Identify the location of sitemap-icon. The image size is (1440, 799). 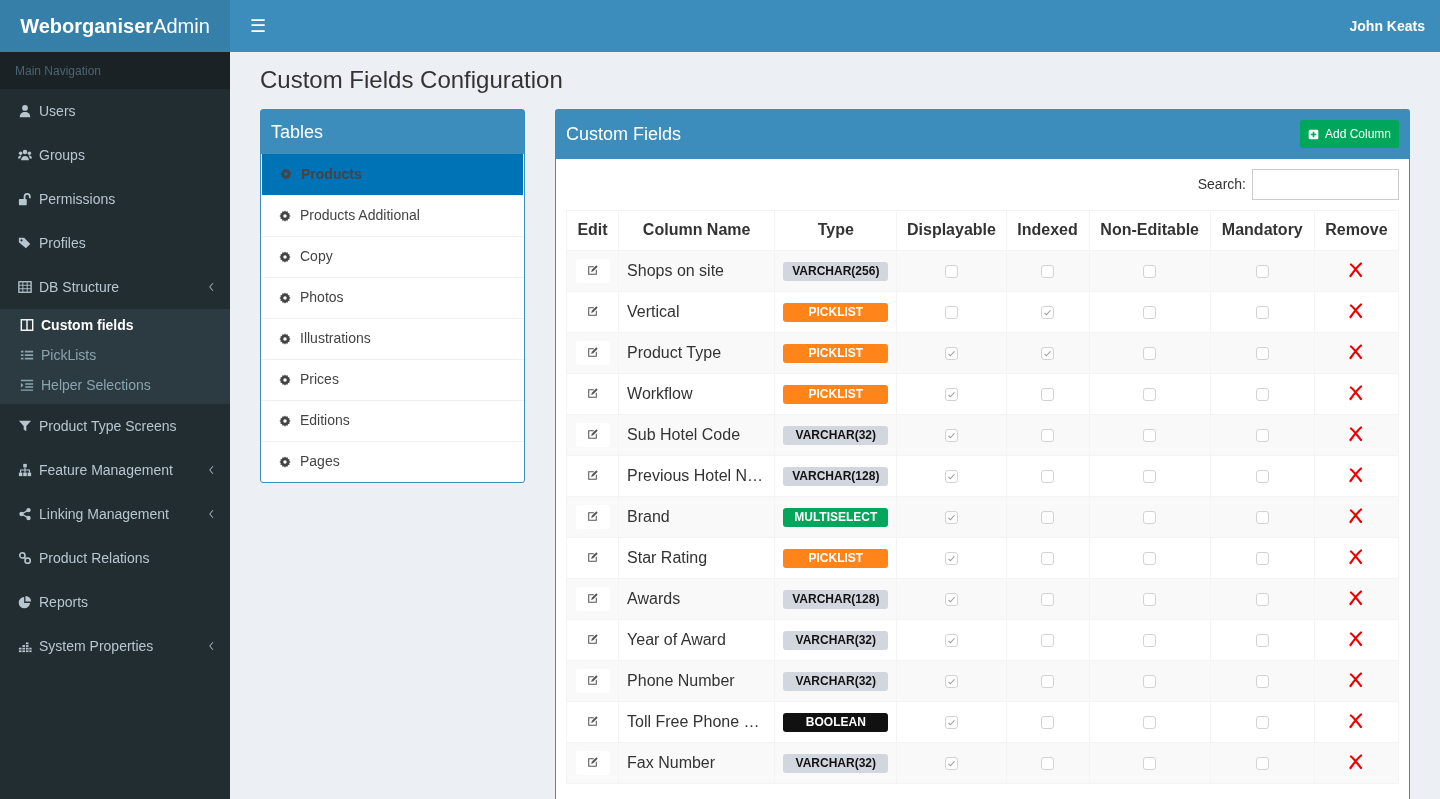
(25, 470).